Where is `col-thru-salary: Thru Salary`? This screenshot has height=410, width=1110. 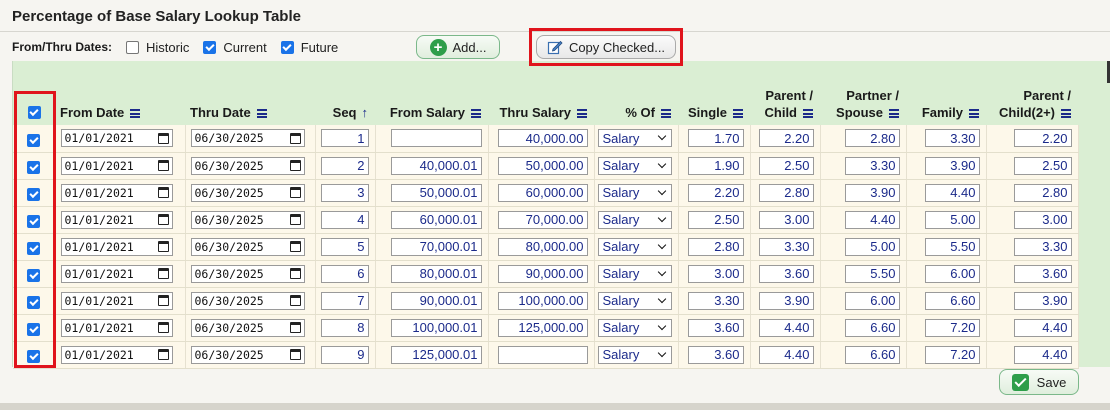 col-thru-salary: Thru Salary is located at coordinates (541, 93).